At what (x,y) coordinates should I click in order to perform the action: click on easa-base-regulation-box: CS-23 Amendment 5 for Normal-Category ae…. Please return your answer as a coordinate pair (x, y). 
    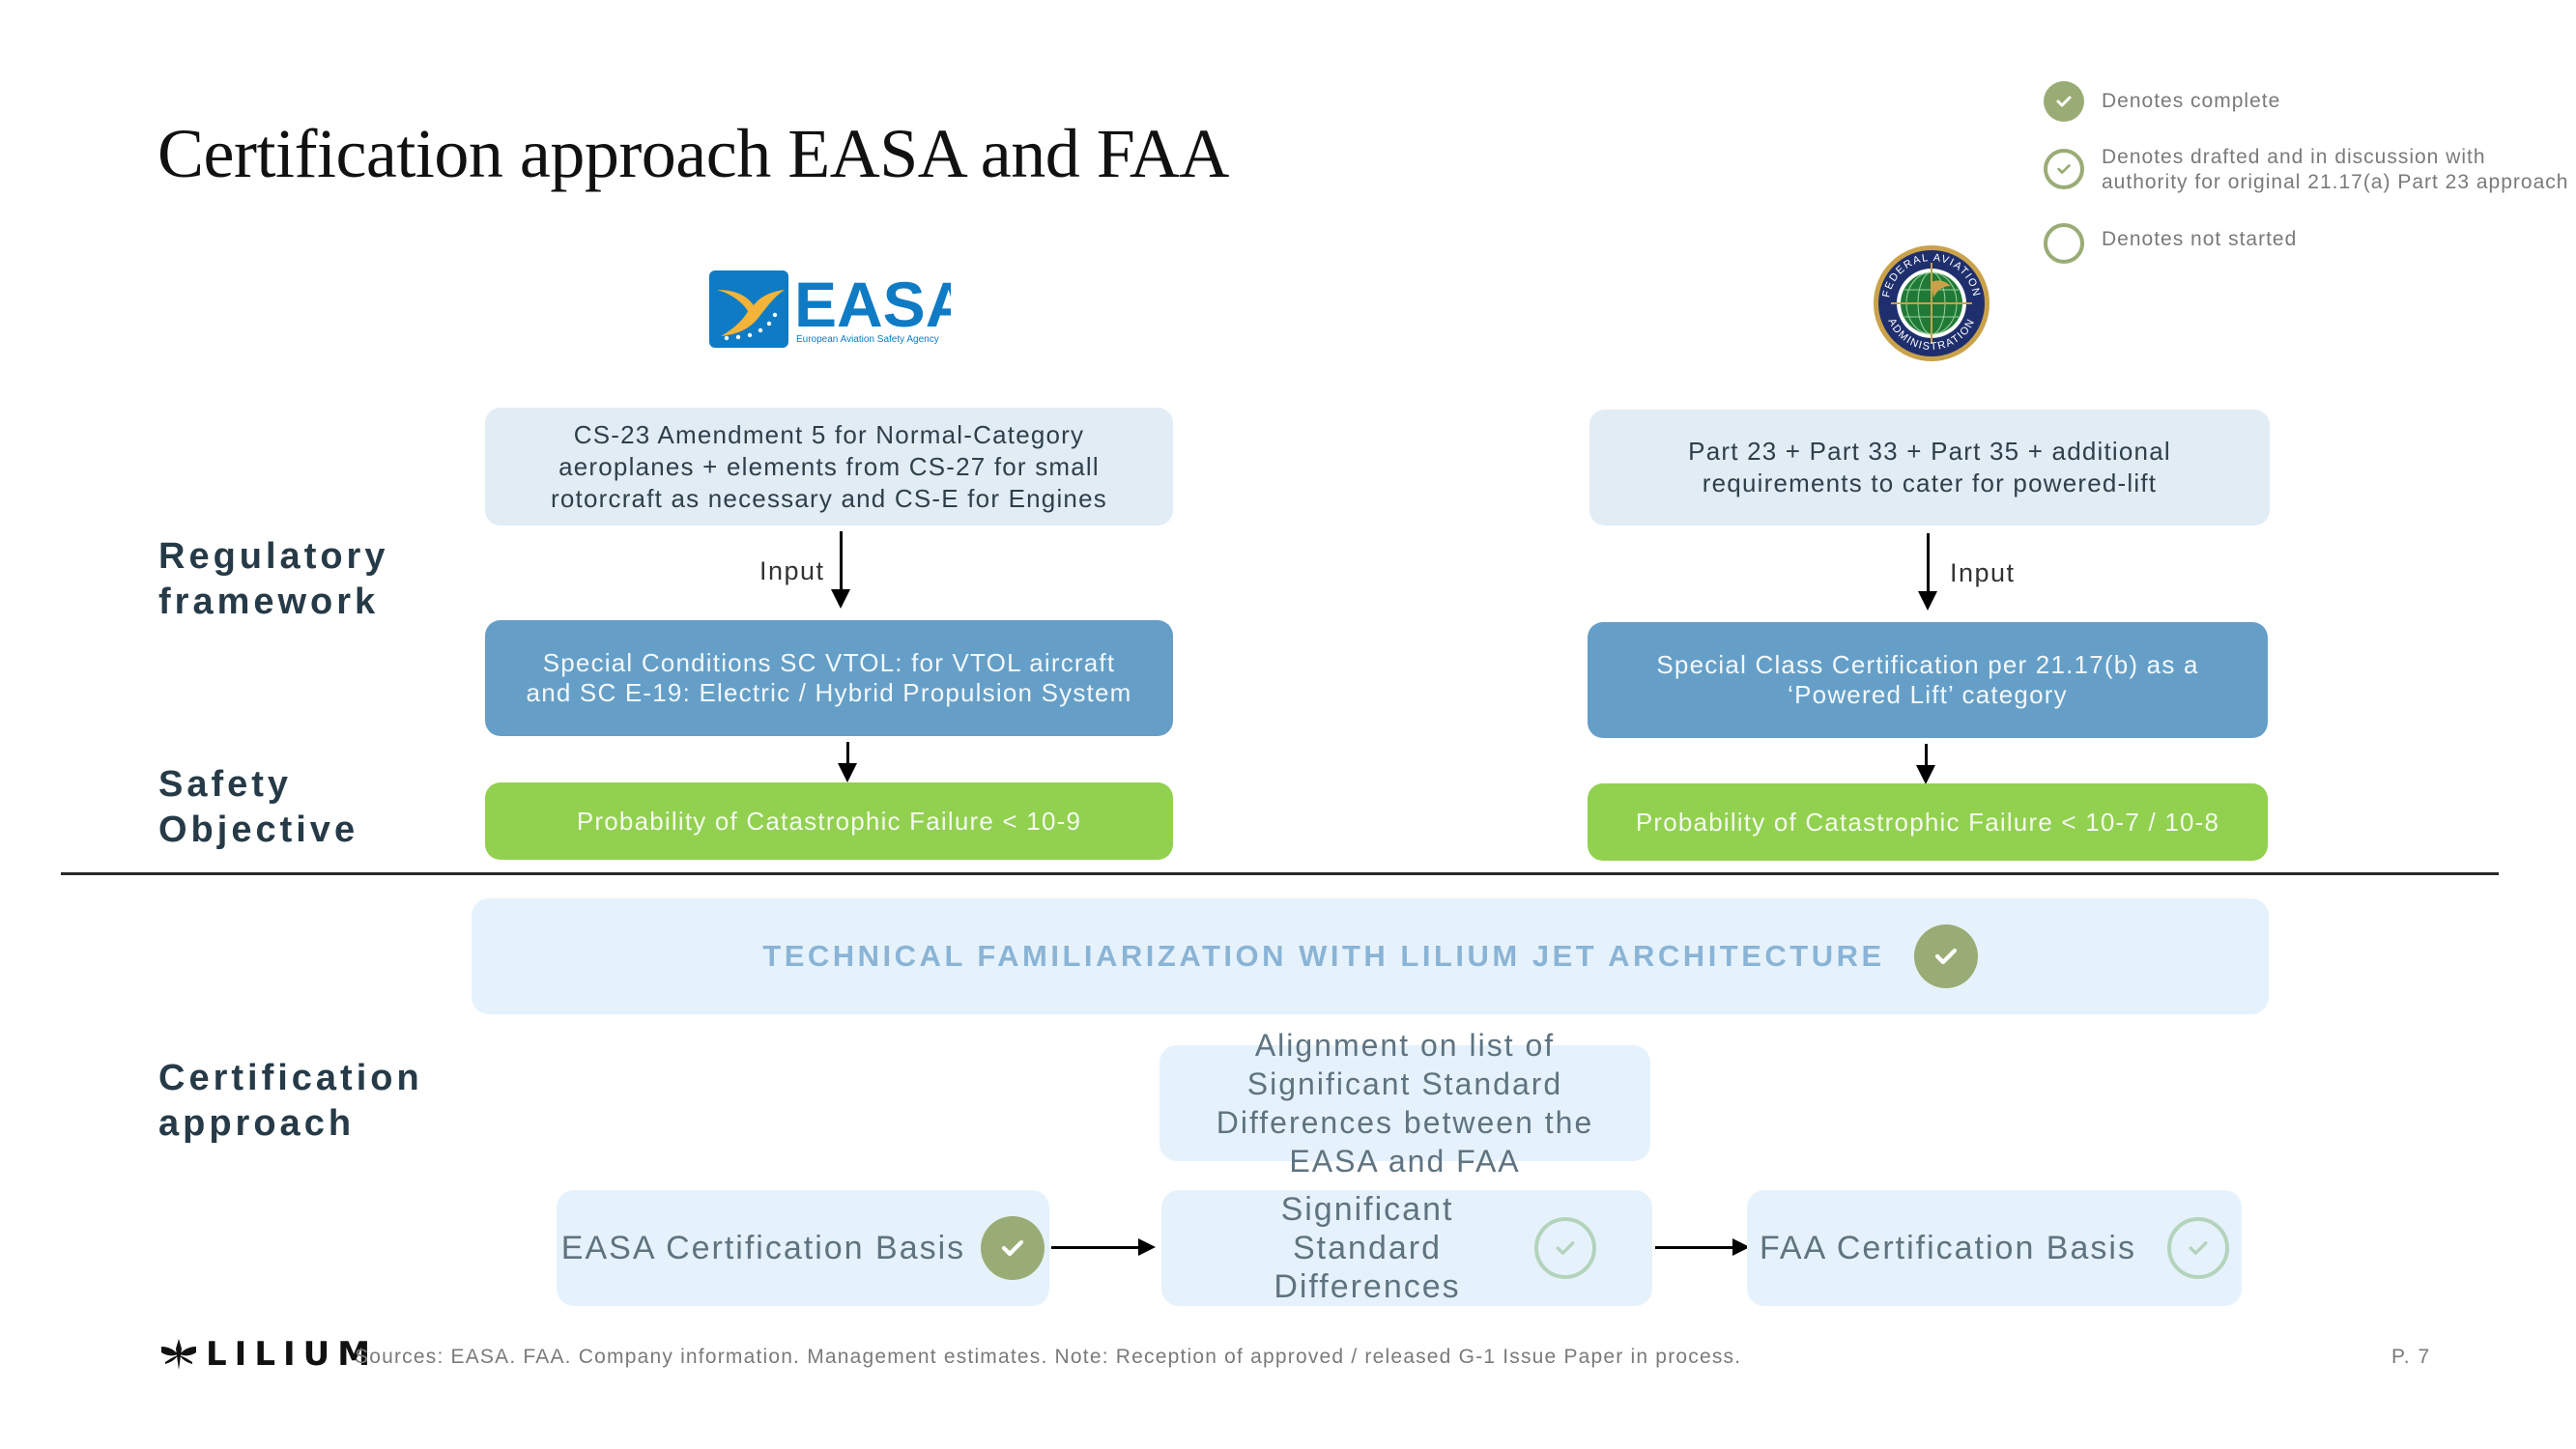
    Looking at the image, I should click on (829, 467).